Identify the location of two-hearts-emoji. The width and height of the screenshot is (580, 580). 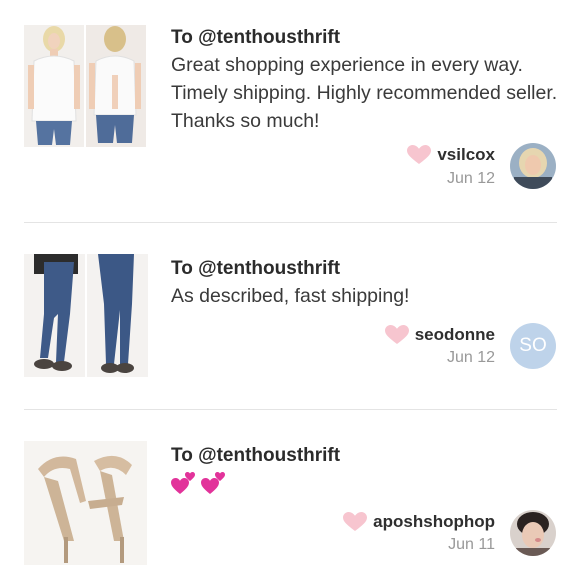
(199, 483).